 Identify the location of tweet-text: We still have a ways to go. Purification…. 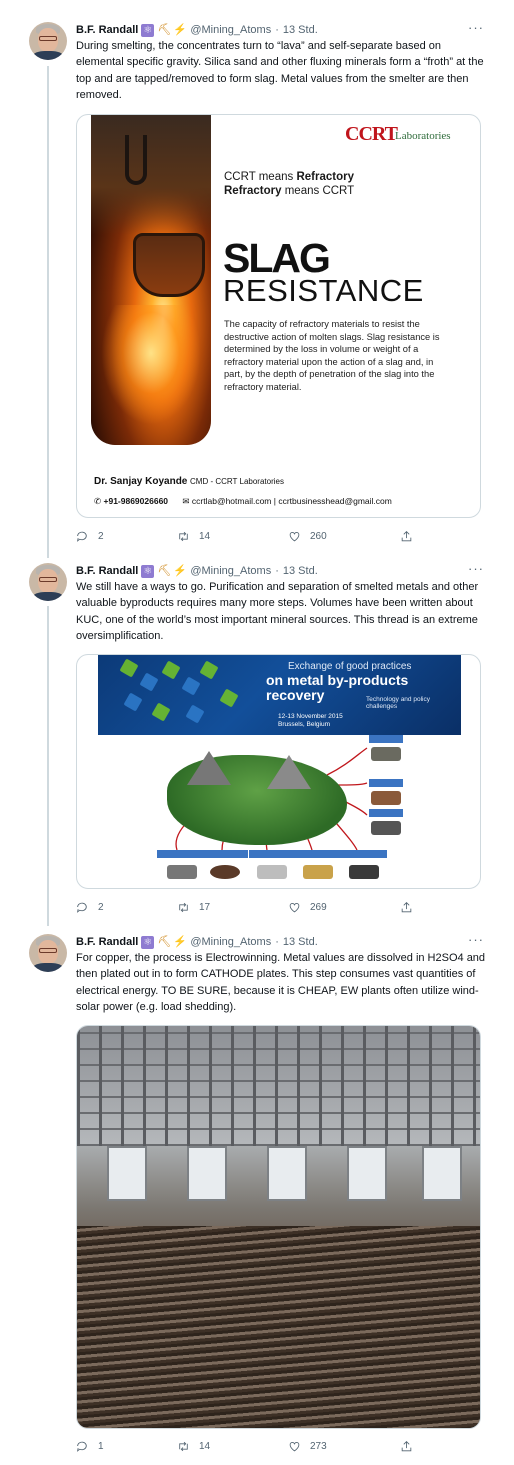
(277, 611).